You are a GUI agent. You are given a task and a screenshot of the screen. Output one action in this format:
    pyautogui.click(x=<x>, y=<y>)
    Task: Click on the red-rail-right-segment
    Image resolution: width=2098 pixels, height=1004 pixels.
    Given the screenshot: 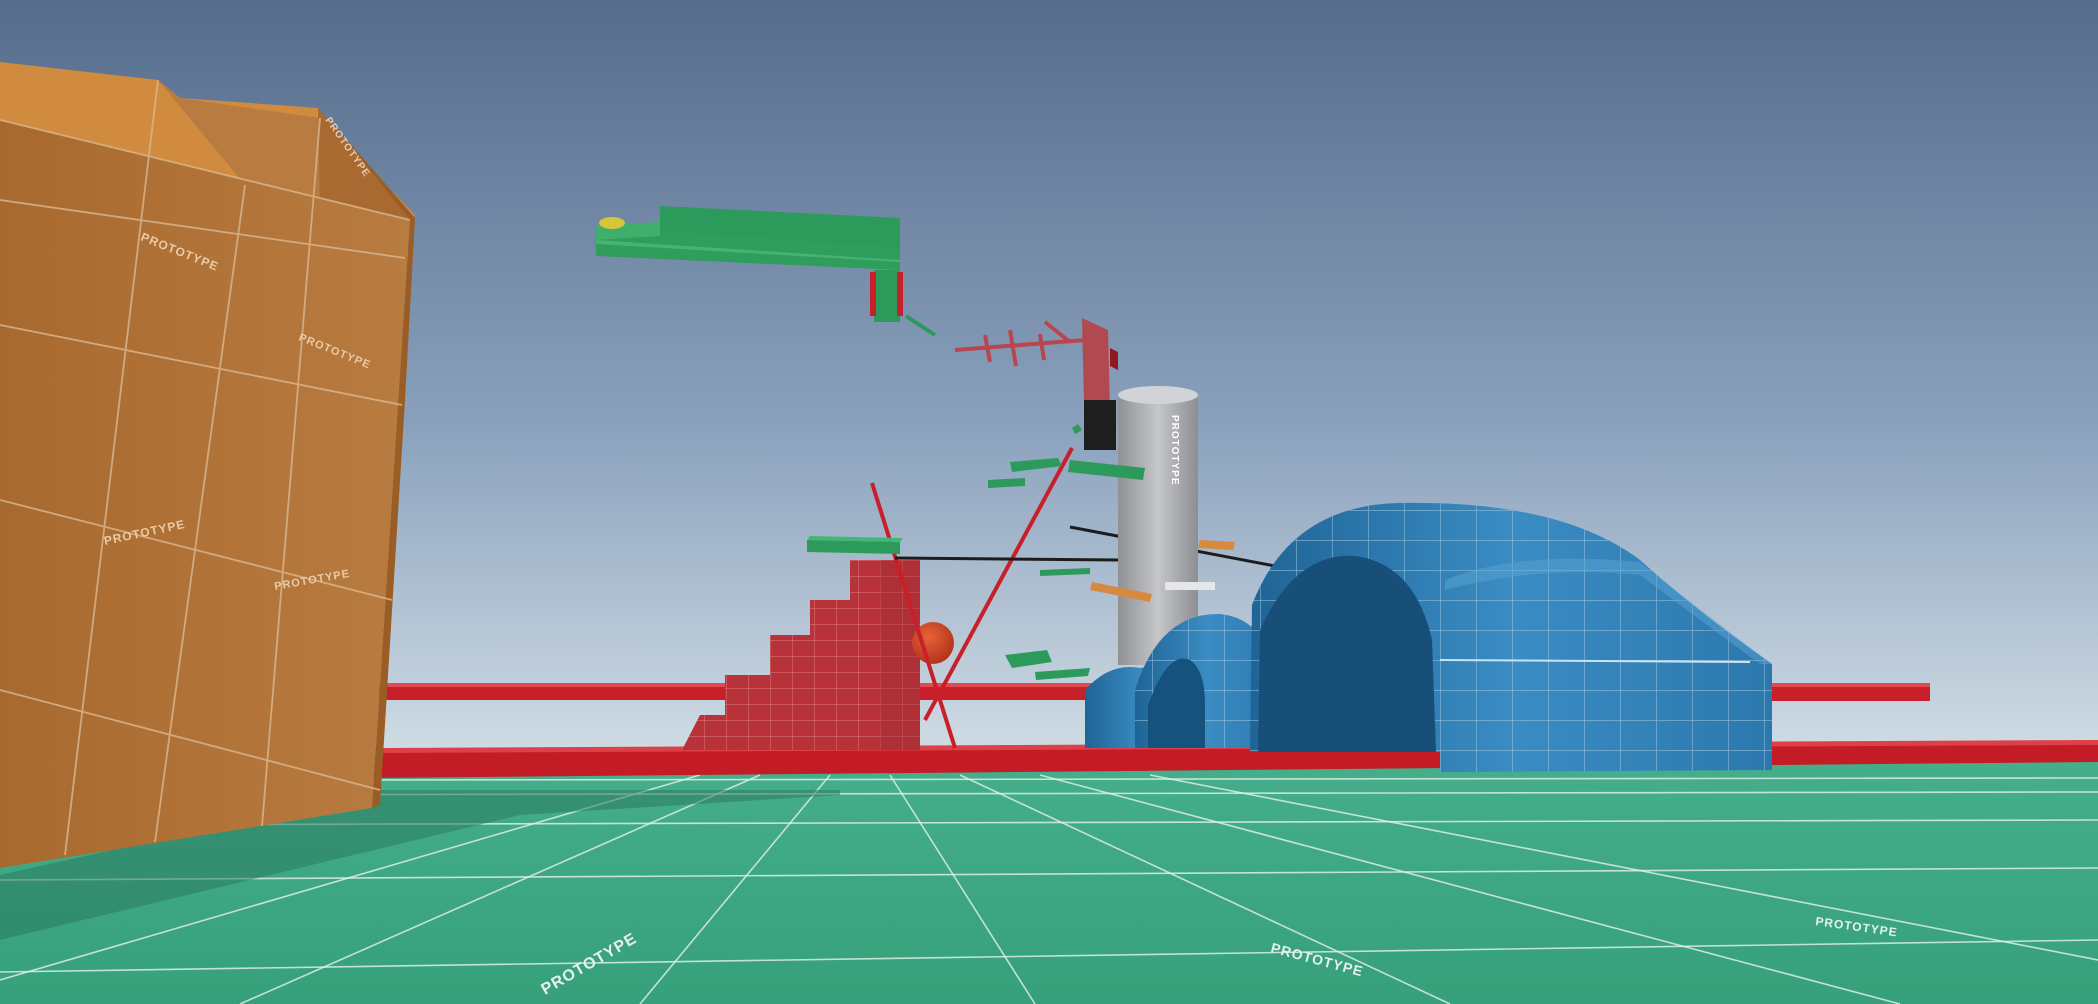 What is the action you would take?
    pyautogui.click(x=1842, y=695)
    